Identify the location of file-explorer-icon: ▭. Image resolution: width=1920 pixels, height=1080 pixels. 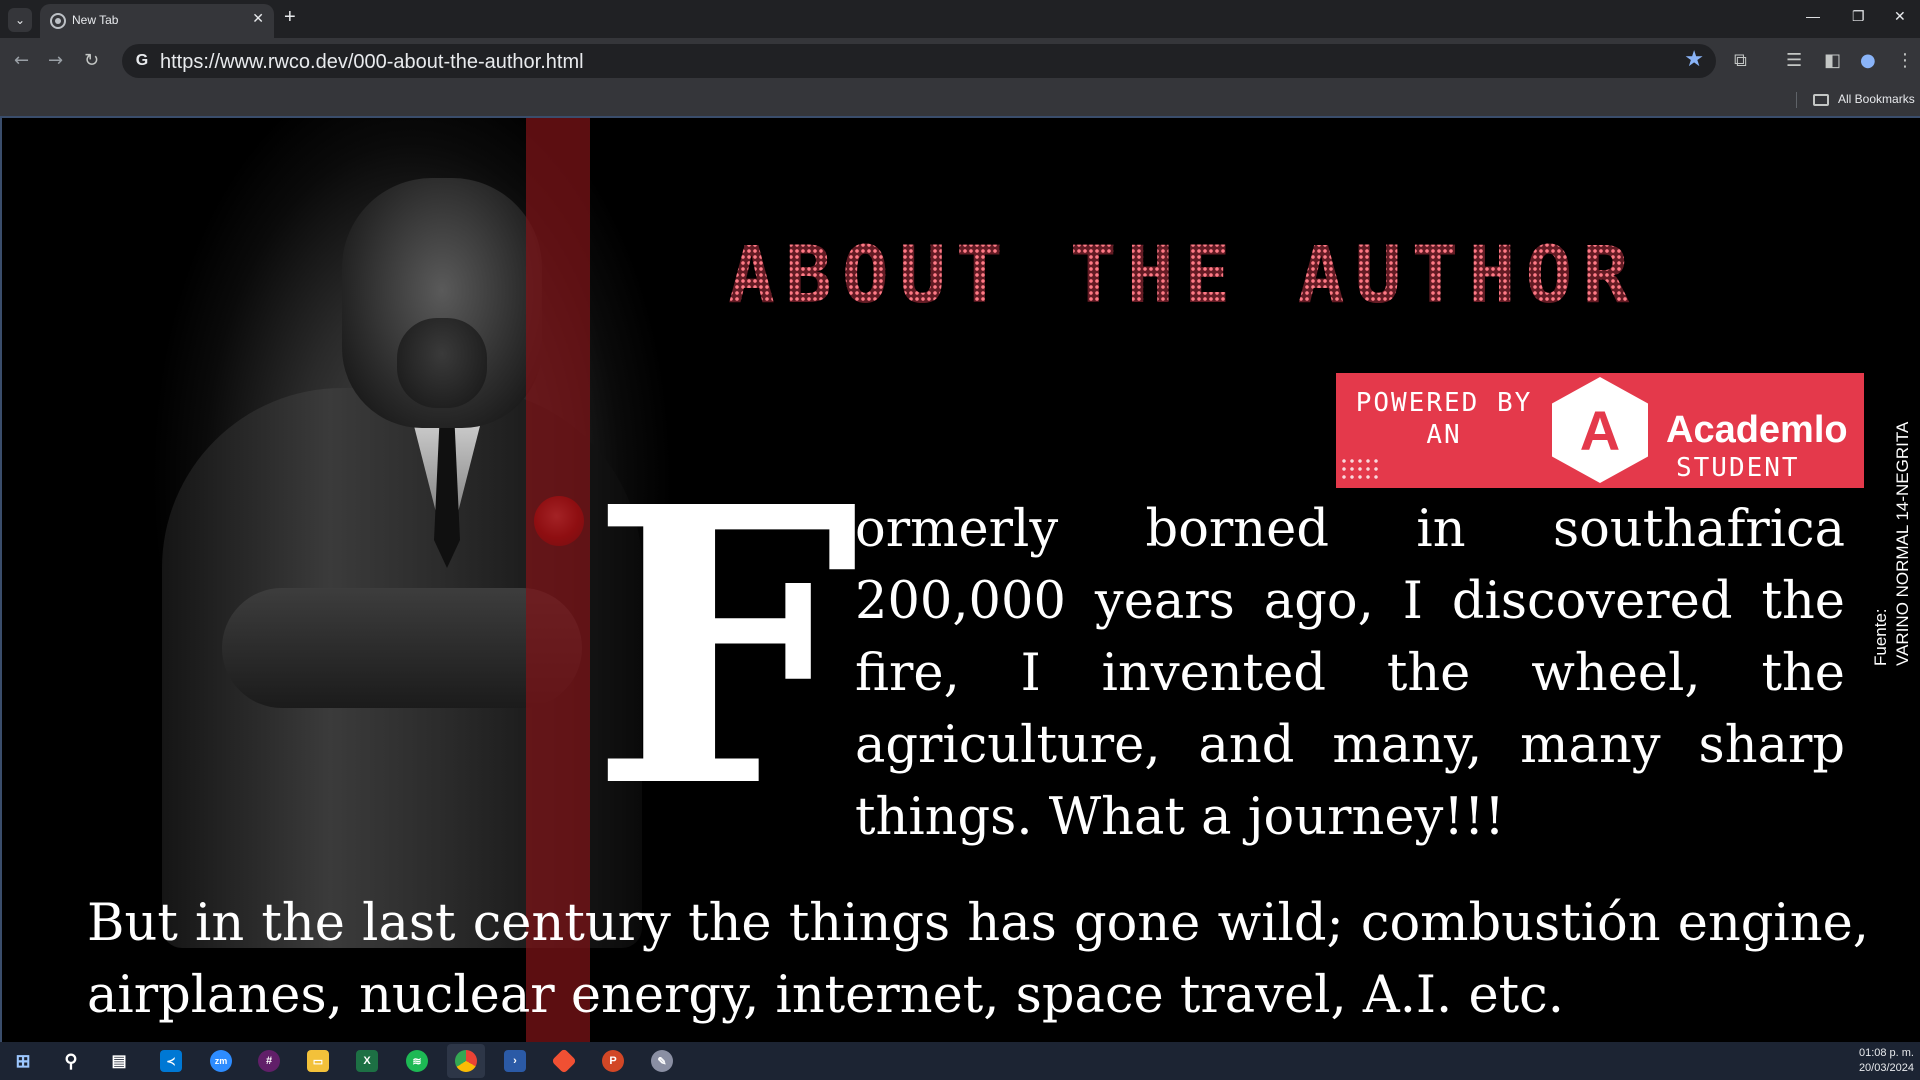
(318, 1061).